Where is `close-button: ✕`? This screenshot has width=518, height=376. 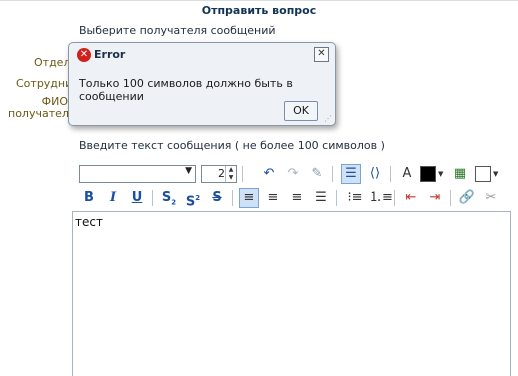 close-button: ✕ is located at coordinates (321, 54).